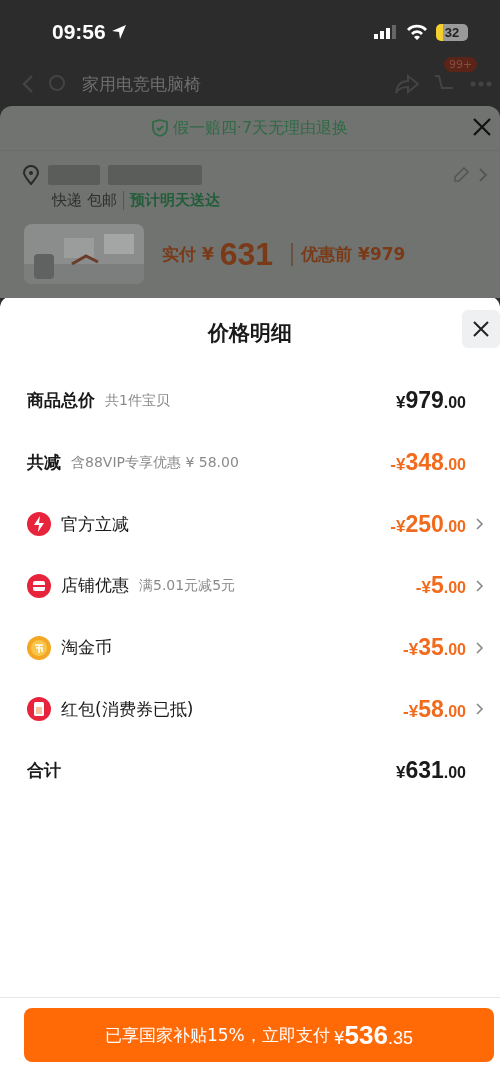  What do you see at coordinates (95, 586) in the screenshot?
I see `item-label: 店铺优惠` at bounding box center [95, 586].